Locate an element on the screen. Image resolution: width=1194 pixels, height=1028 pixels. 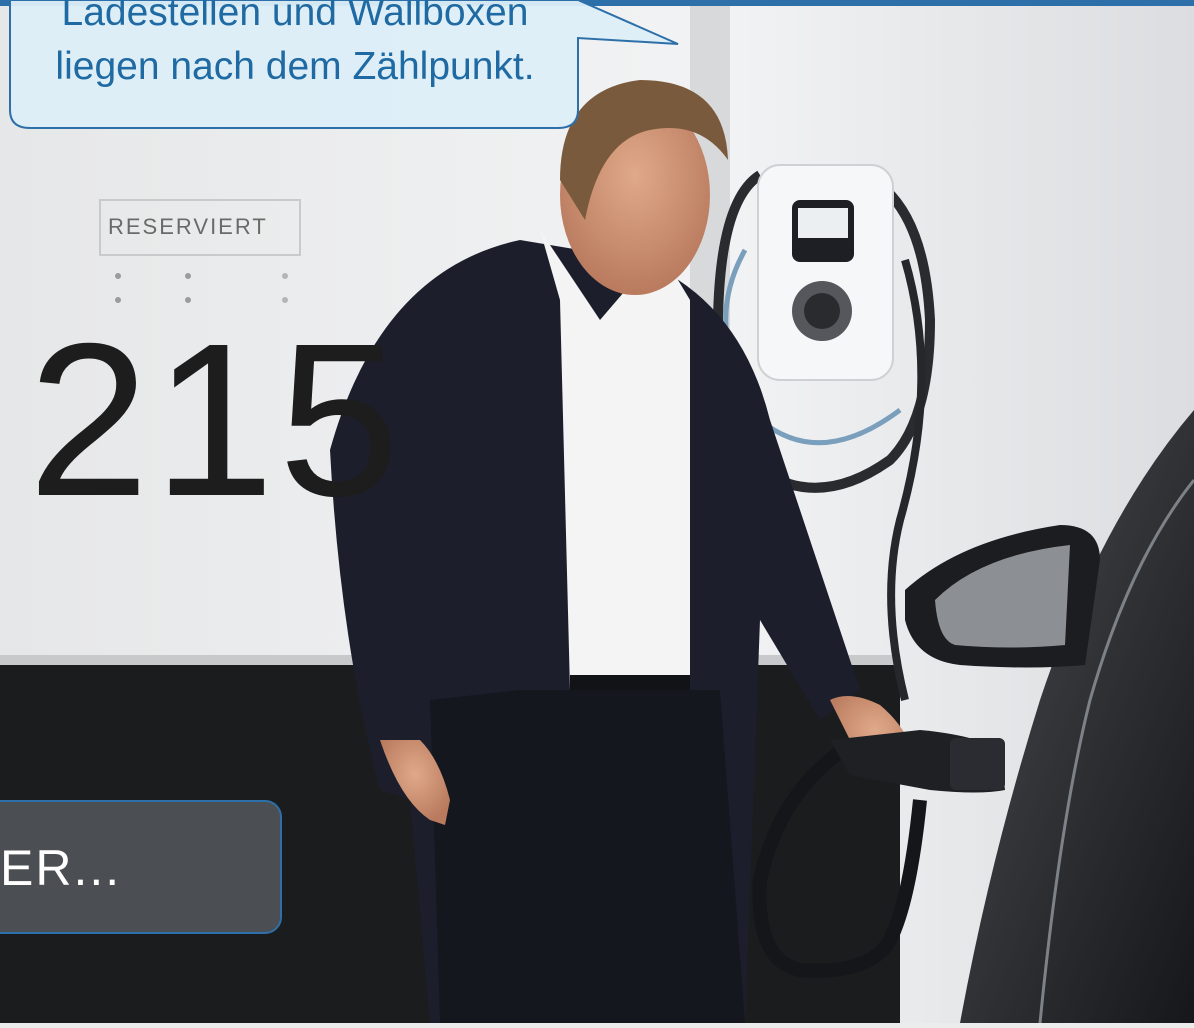
reserved-sign: RESERVIERT is located at coordinates (188, 226).